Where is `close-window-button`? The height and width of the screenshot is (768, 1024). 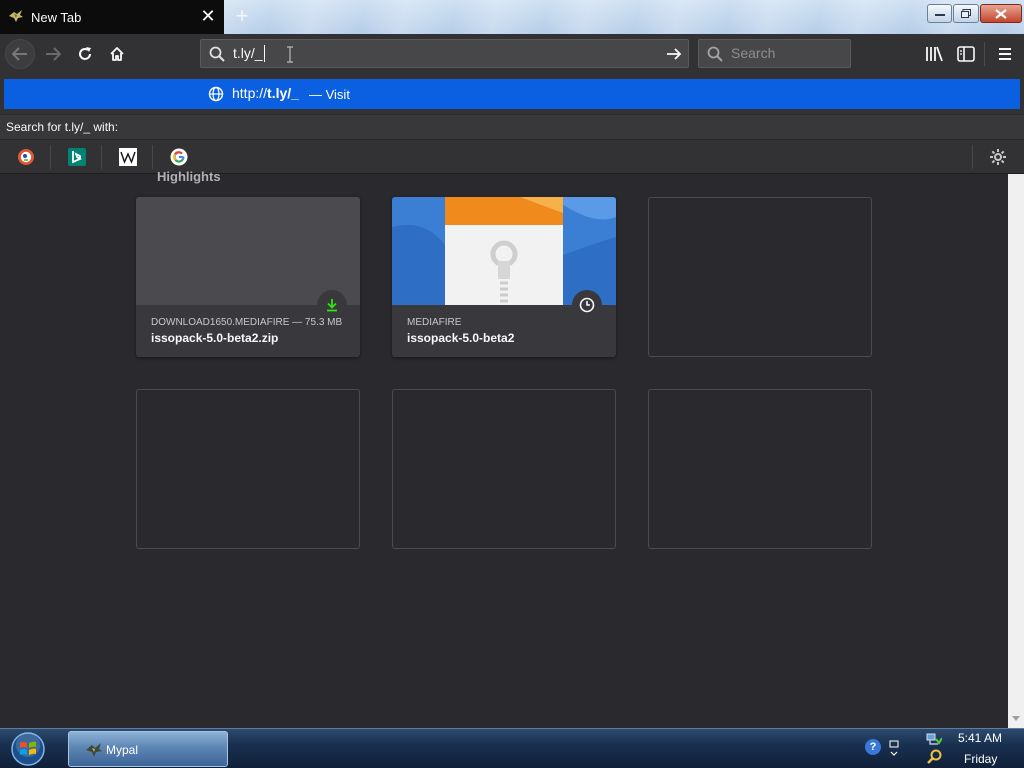 close-window-button is located at coordinates (1001, 13).